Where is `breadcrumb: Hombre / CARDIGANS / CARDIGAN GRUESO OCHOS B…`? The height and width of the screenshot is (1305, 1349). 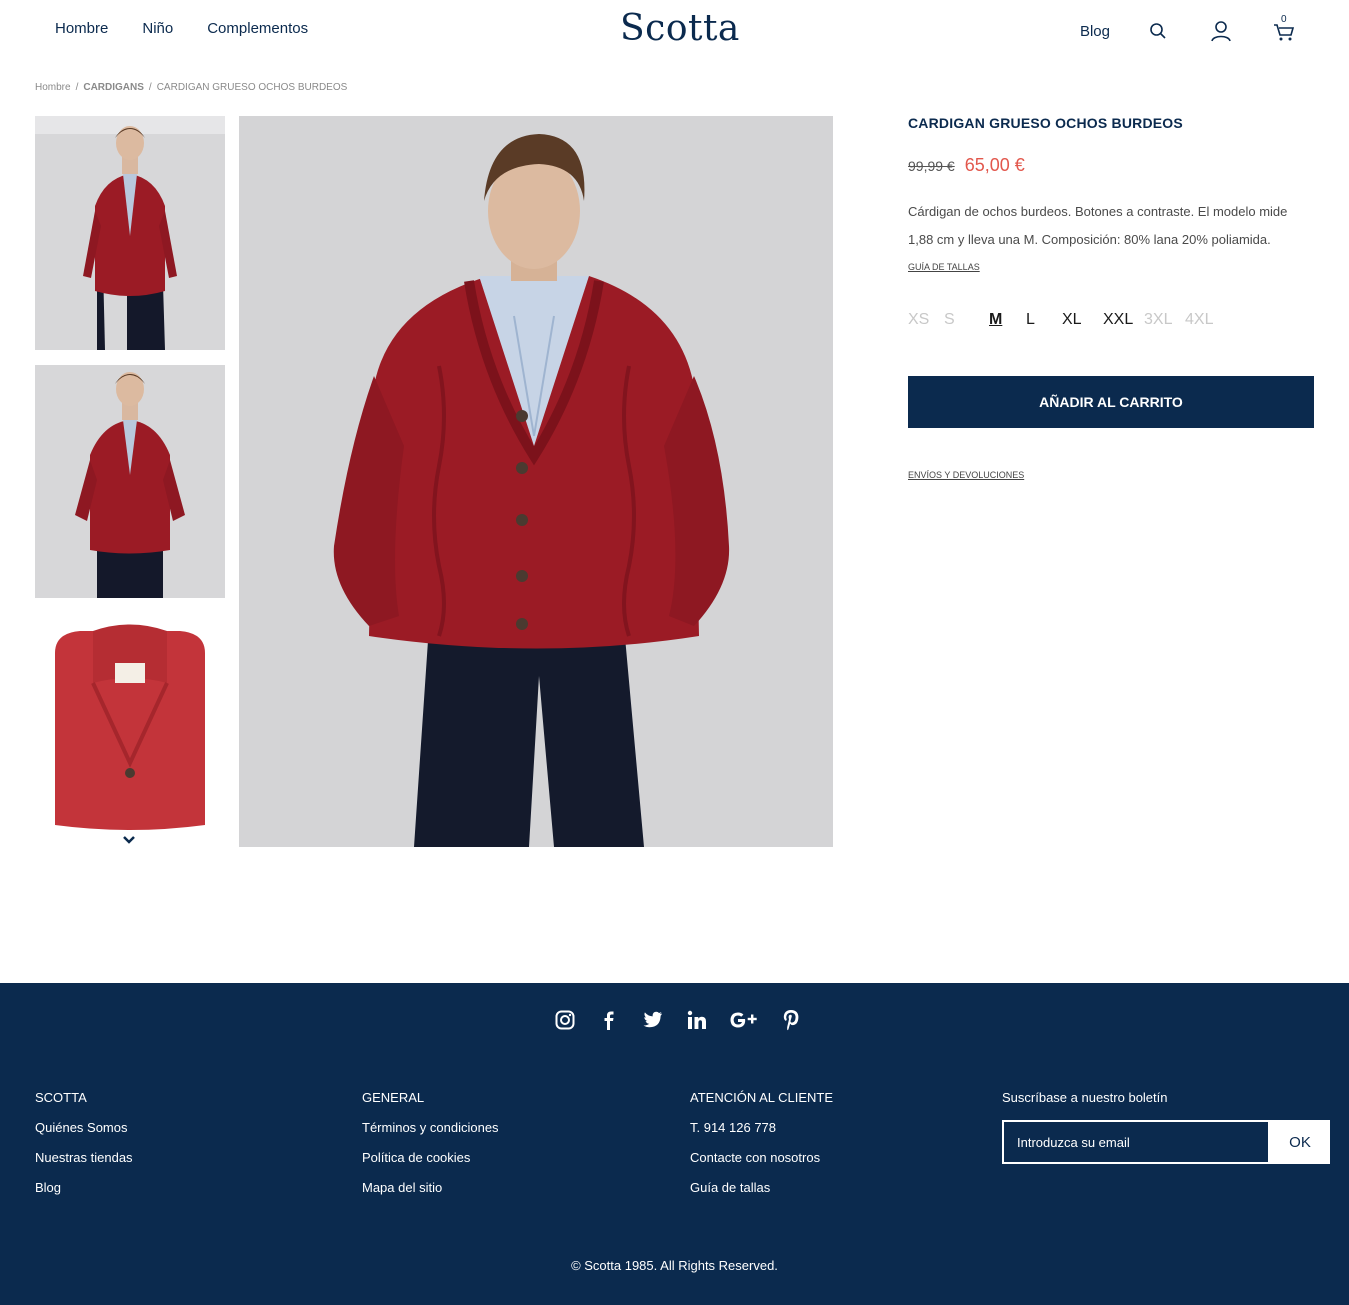 breadcrumb: Hombre / CARDIGANS / CARDIGAN GRUESO OCHOS B… is located at coordinates (191, 87).